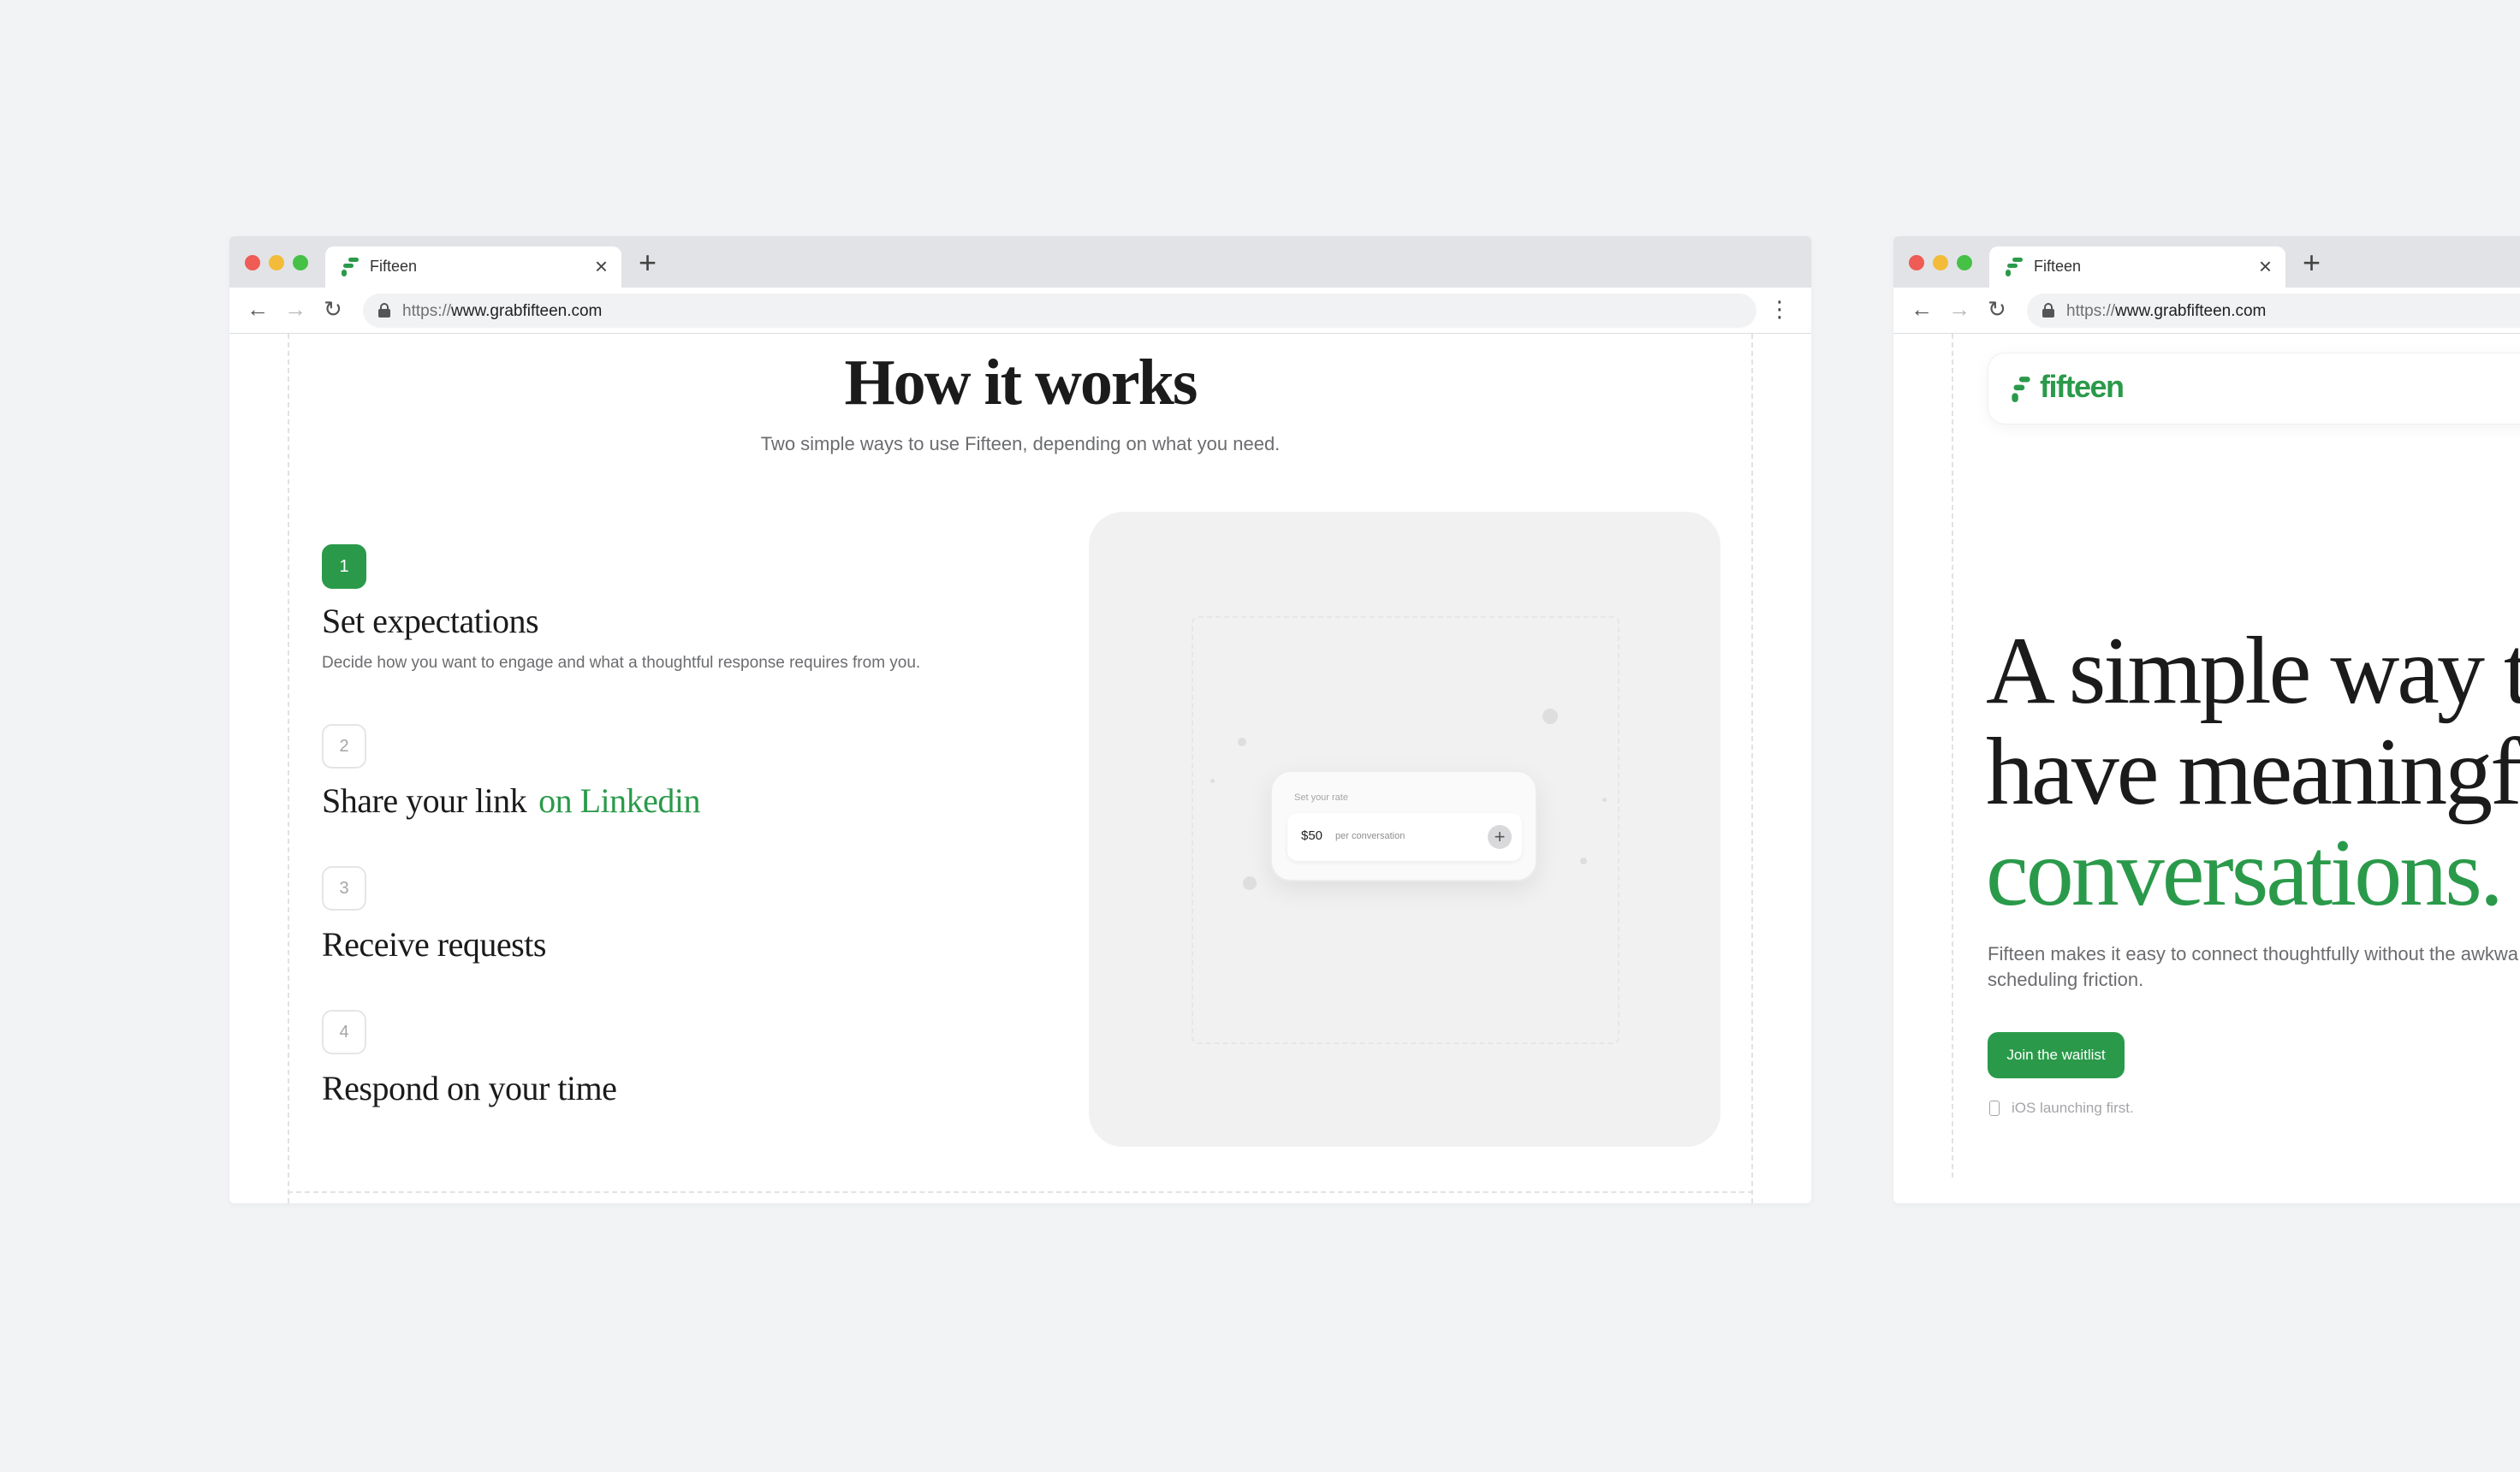  Describe the element at coordinates (619, 800) in the screenshot. I see `step-2-accent: on Linkedin` at that location.